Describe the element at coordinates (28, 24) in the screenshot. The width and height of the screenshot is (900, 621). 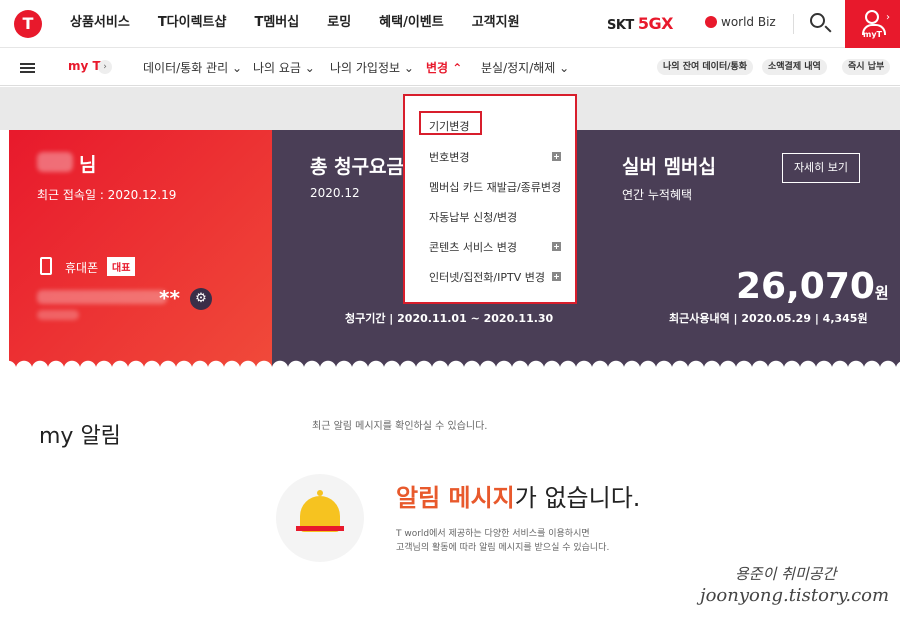
I see `tworld-logo` at that location.